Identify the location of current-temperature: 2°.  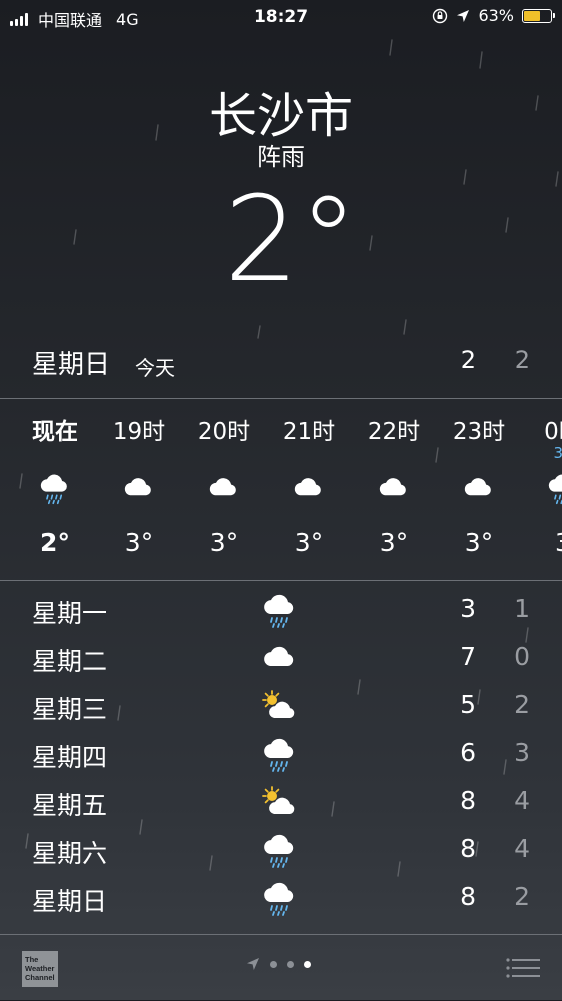
(291, 239).